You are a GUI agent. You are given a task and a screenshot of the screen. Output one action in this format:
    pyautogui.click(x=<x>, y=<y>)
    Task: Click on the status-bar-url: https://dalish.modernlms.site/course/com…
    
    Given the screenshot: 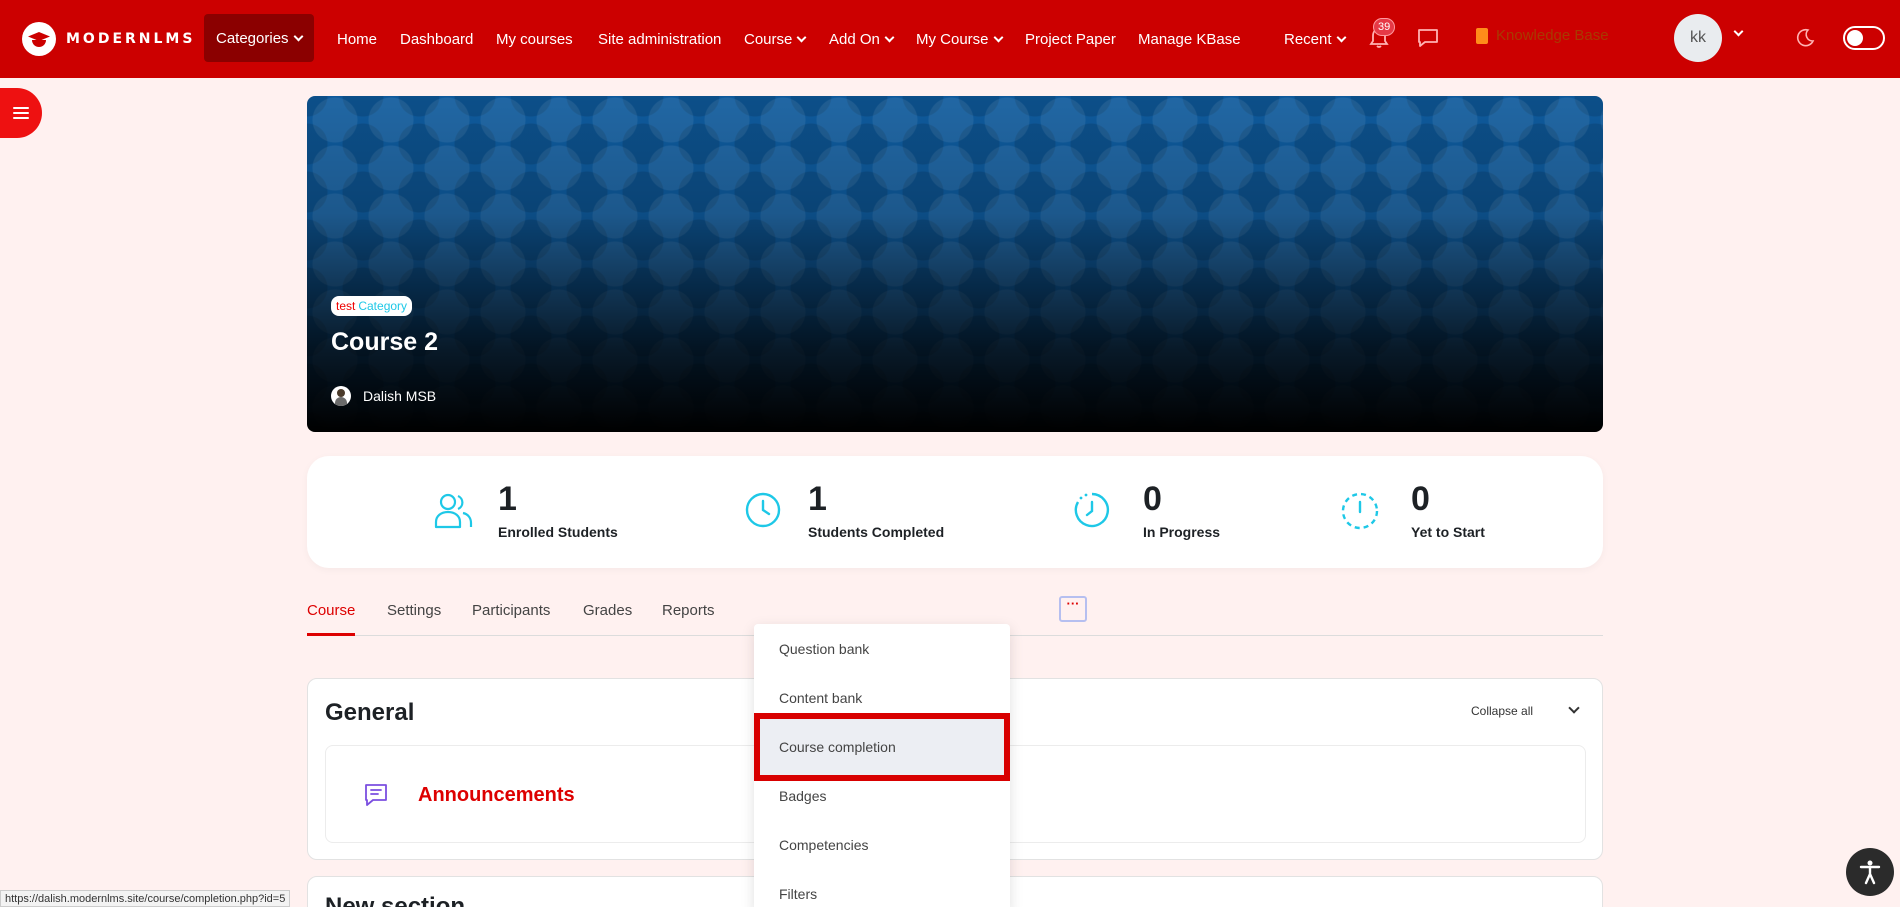 What is the action you would take?
    pyautogui.click(x=145, y=898)
    